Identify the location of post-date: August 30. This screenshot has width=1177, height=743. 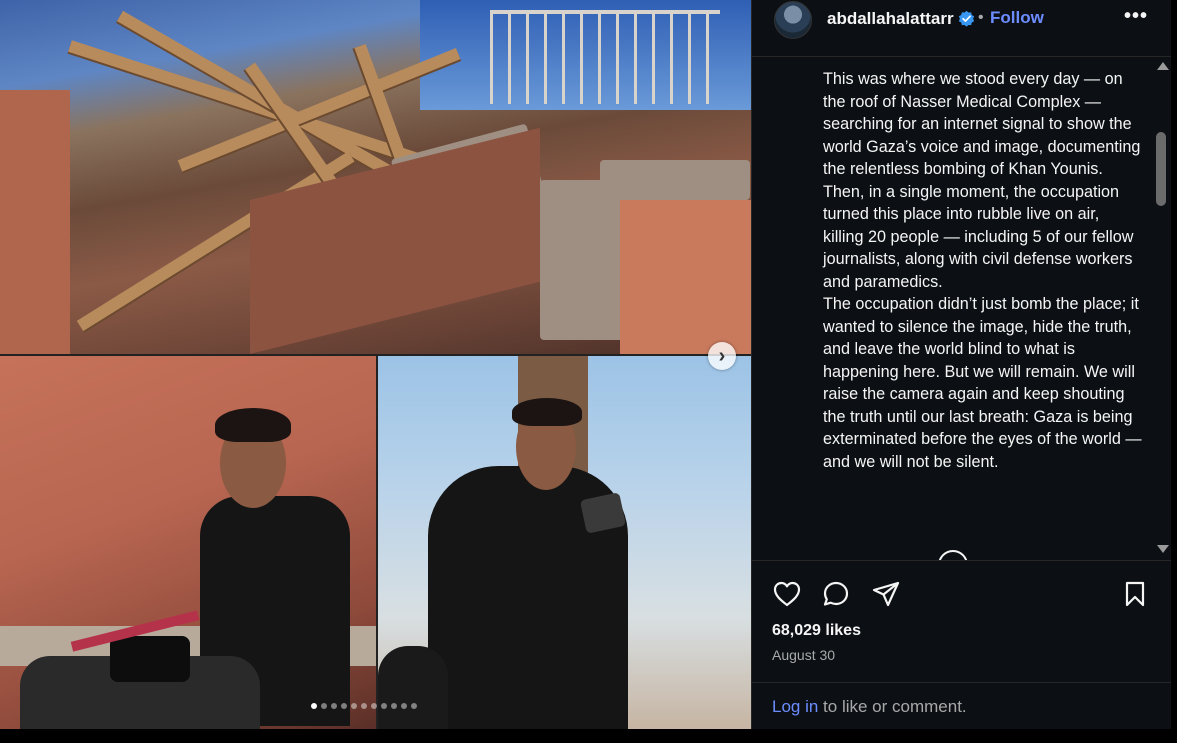
(803, 655).